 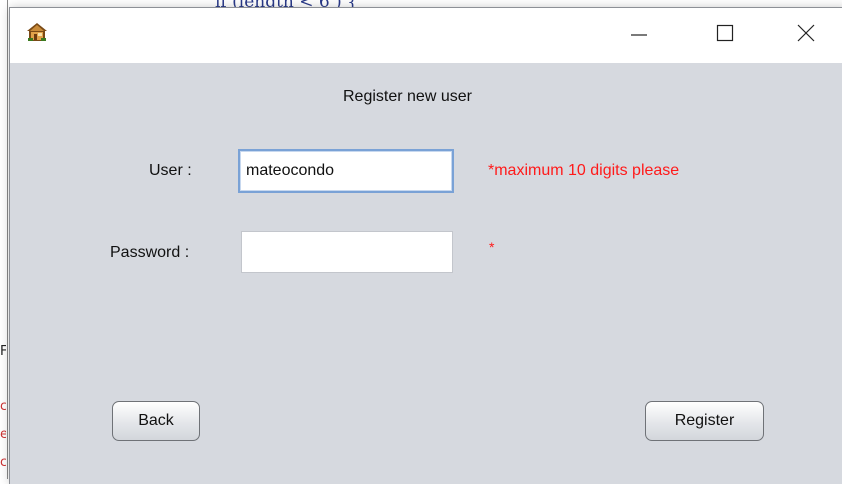 I want to click on app-house-icon, so click(x=37, y=32).